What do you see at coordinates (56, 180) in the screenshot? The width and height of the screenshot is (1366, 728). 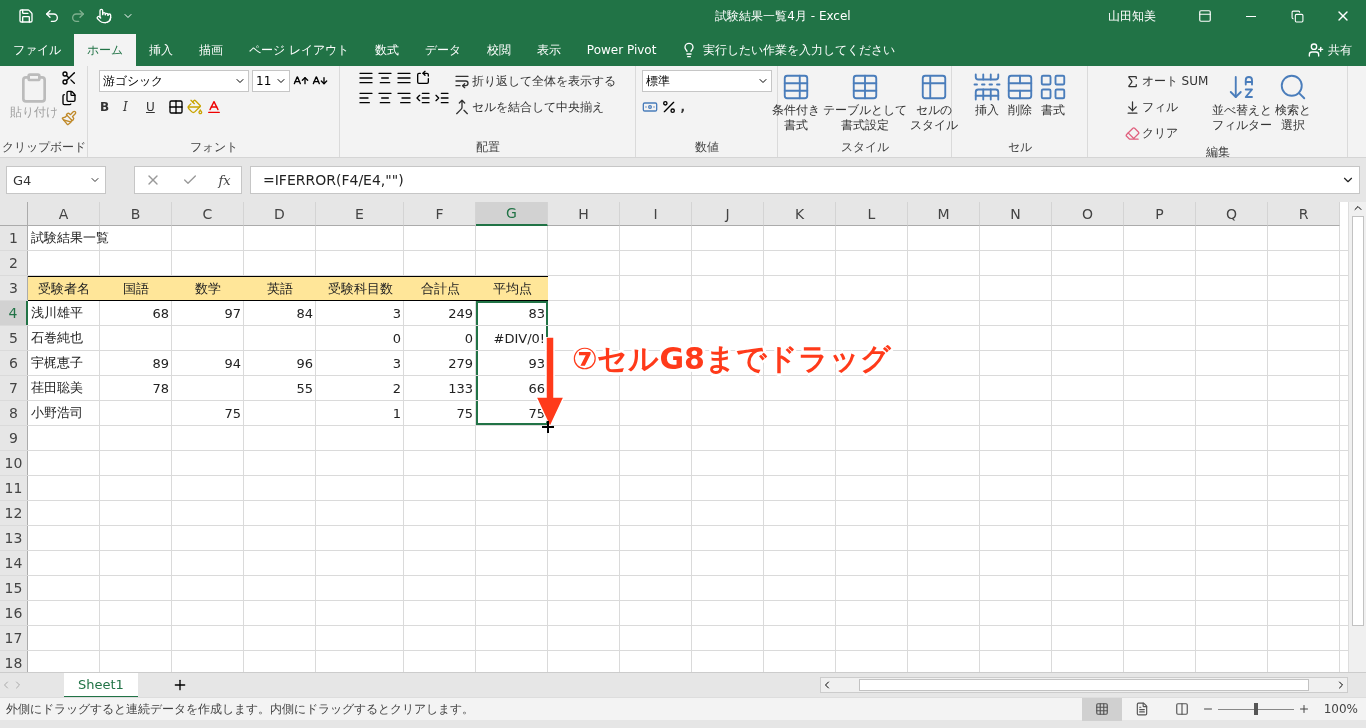 I see `name-box: G4` at bounding box center [56, 180].